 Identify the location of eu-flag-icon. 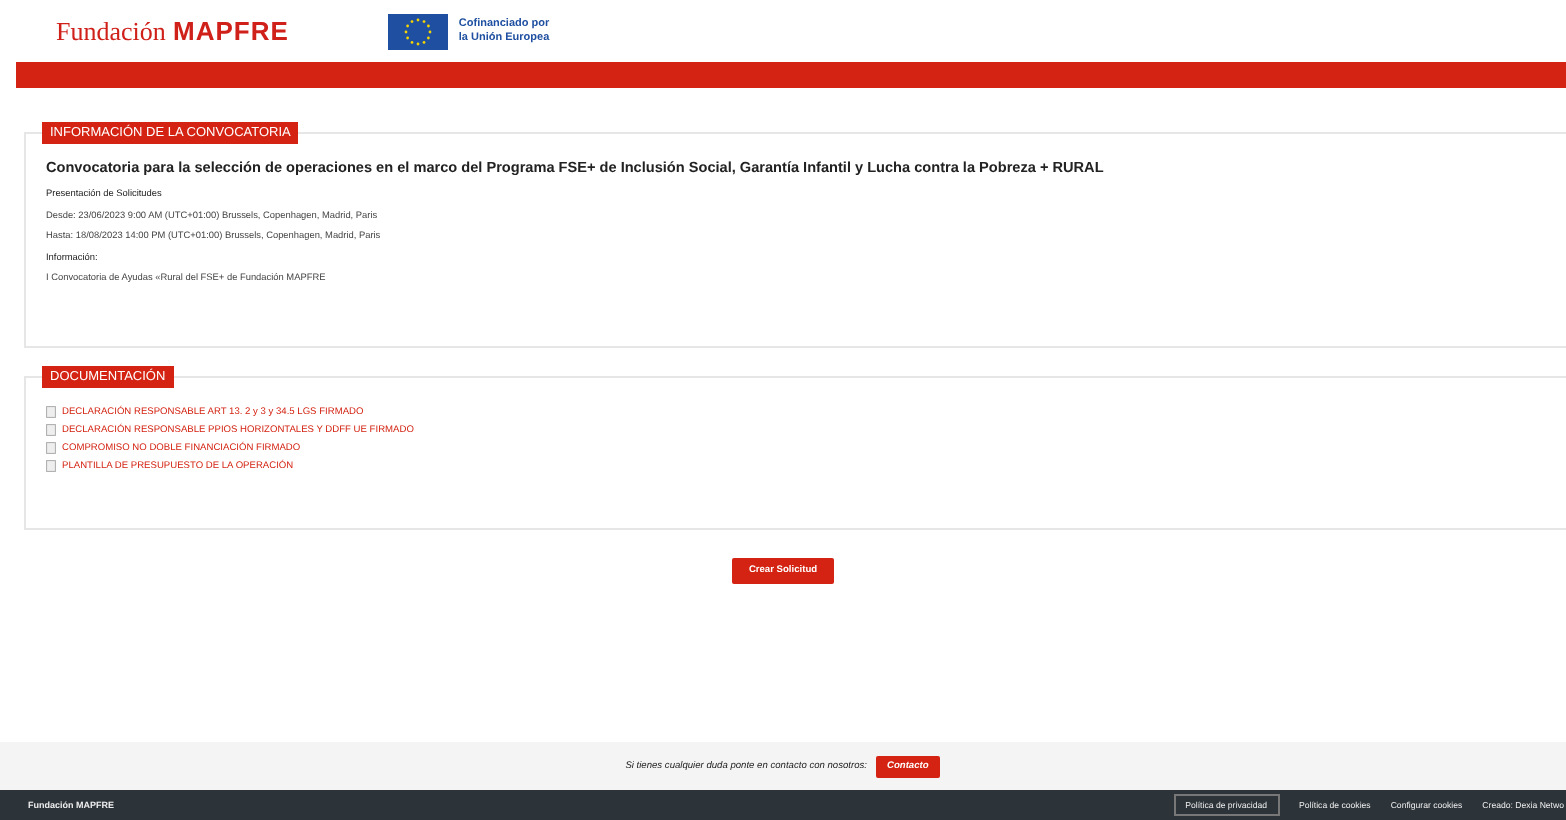
(418, 31).